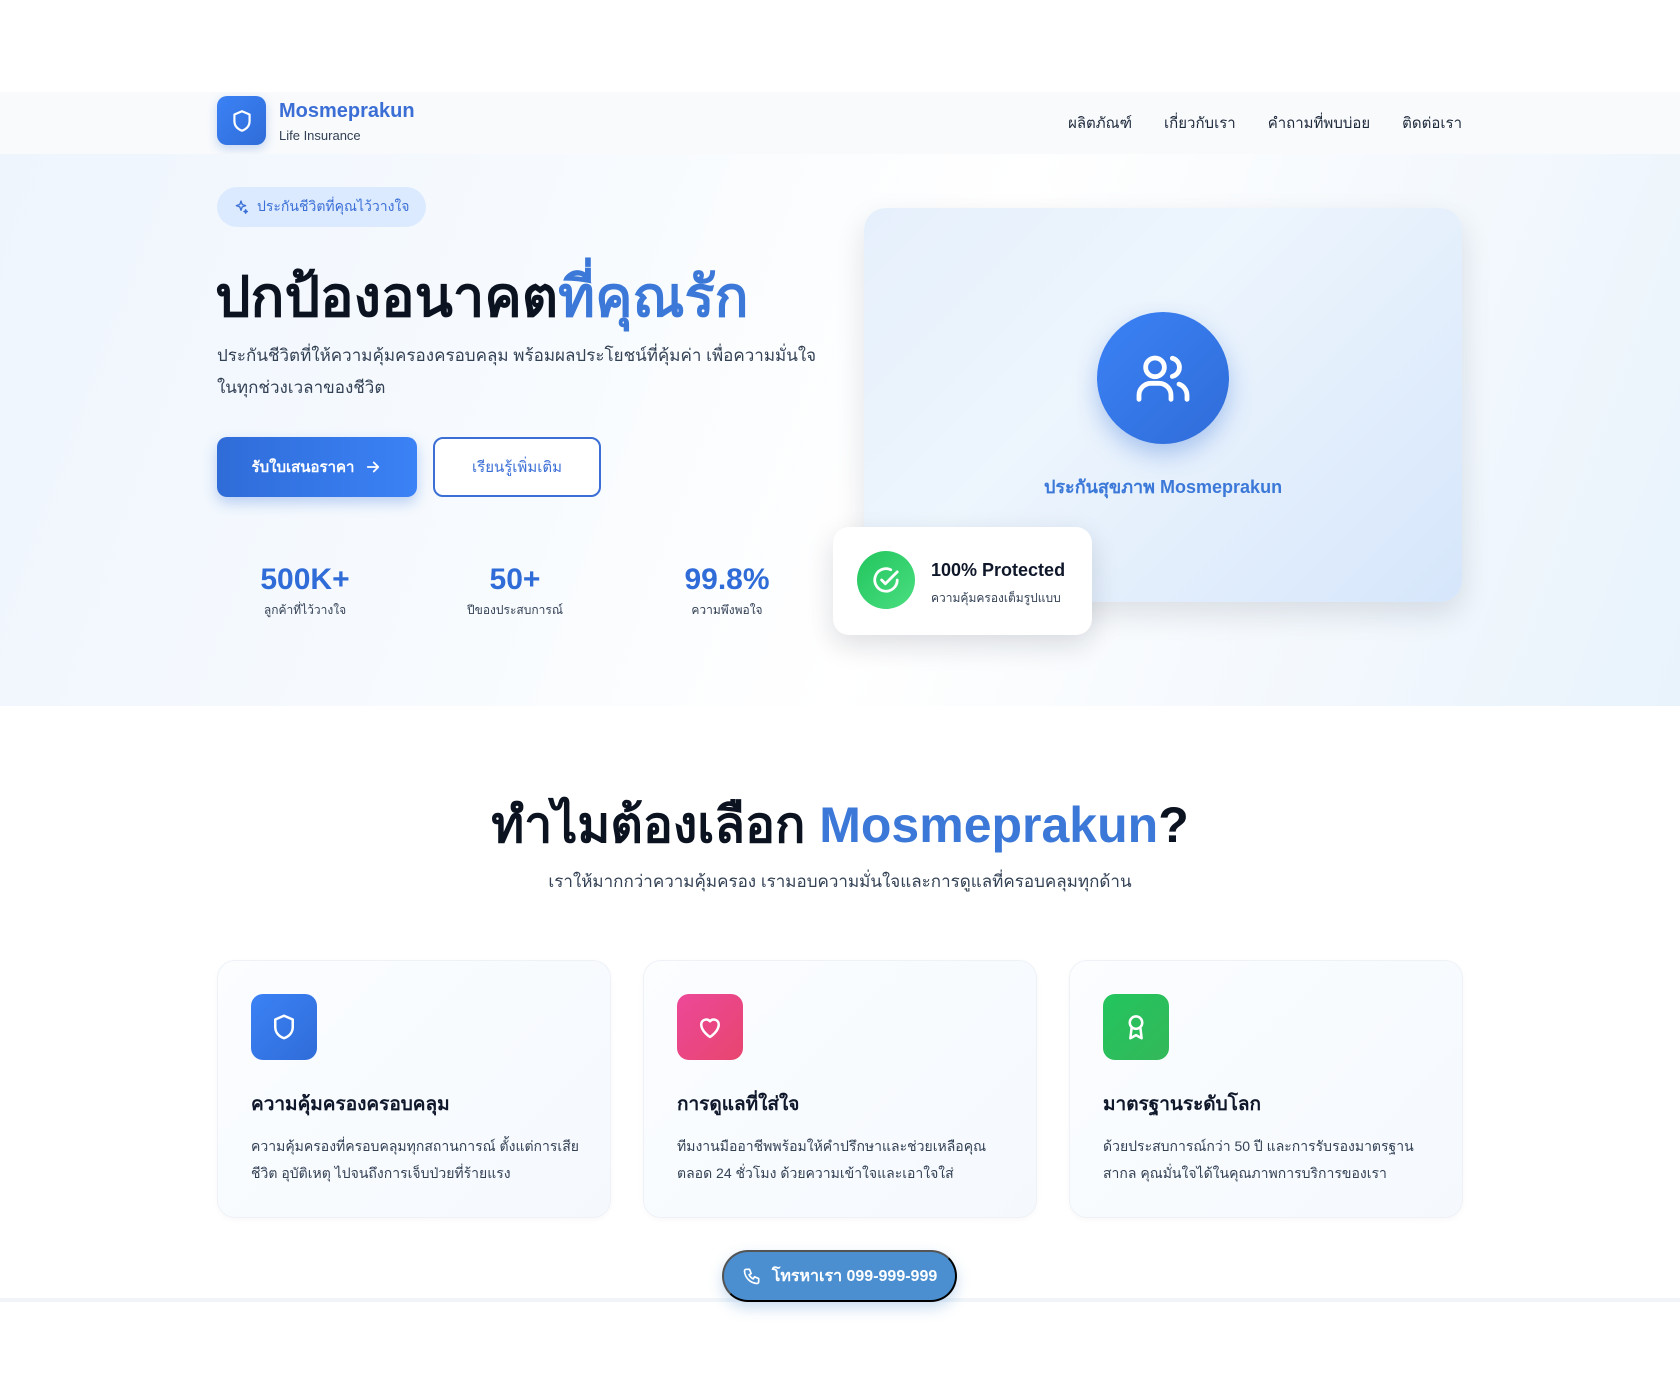  What do you see at coordinates (727, 579) in the screenshot?
I see `stat-value: 99.8%` at bounding box center [727, 579].